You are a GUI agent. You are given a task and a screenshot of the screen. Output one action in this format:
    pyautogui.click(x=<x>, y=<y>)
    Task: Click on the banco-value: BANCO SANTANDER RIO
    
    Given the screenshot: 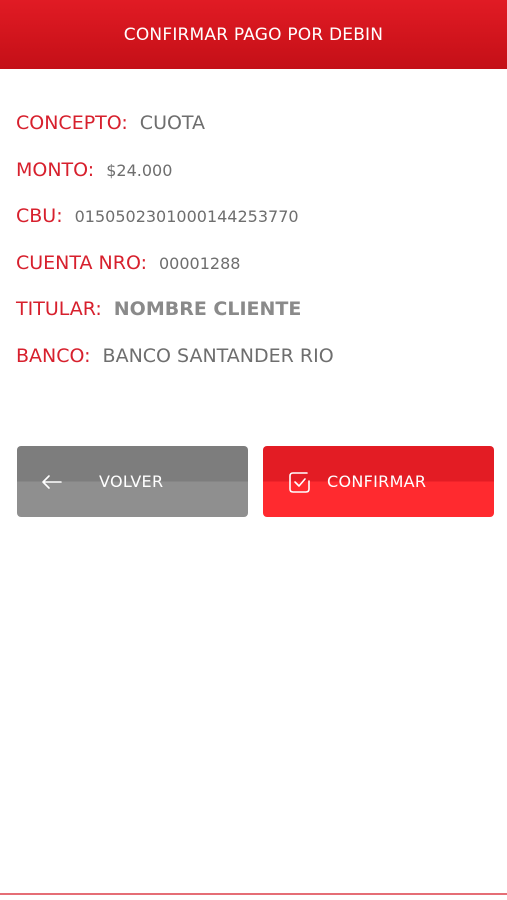 What is the action you would take?
    pyautogui.click(x=218, y=355)
    